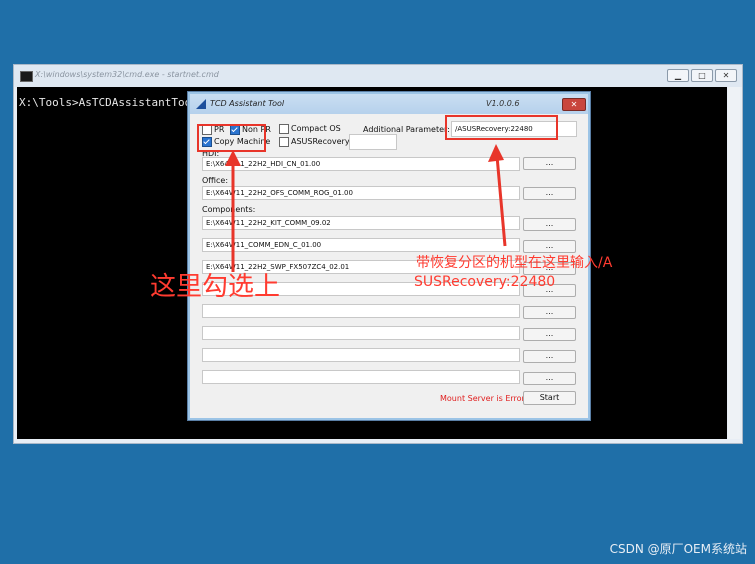 This screenshot has height=564, width=755. What do you see at coordinates (215, 287) in the screenshot?
I see `annotation-check-here: 这里勾选上` at bounding box center [215, 287].